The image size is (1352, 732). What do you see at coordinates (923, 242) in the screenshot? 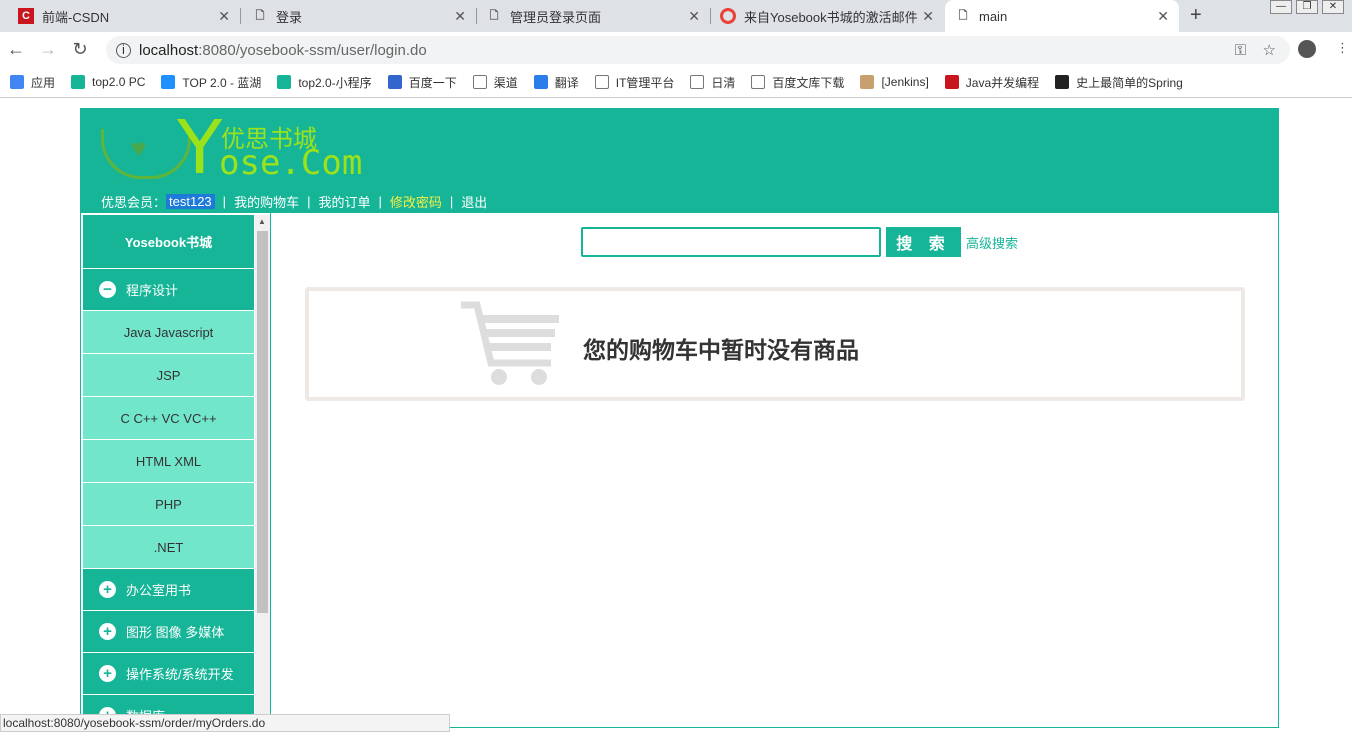
I see `search-button: 搜 索` at bounding box center [923, 242].